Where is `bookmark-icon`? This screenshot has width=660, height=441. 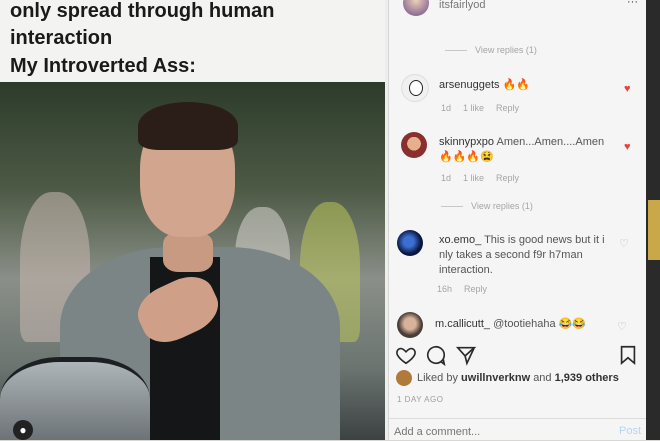 bookmark-icon is located at coordinates (628, 355).